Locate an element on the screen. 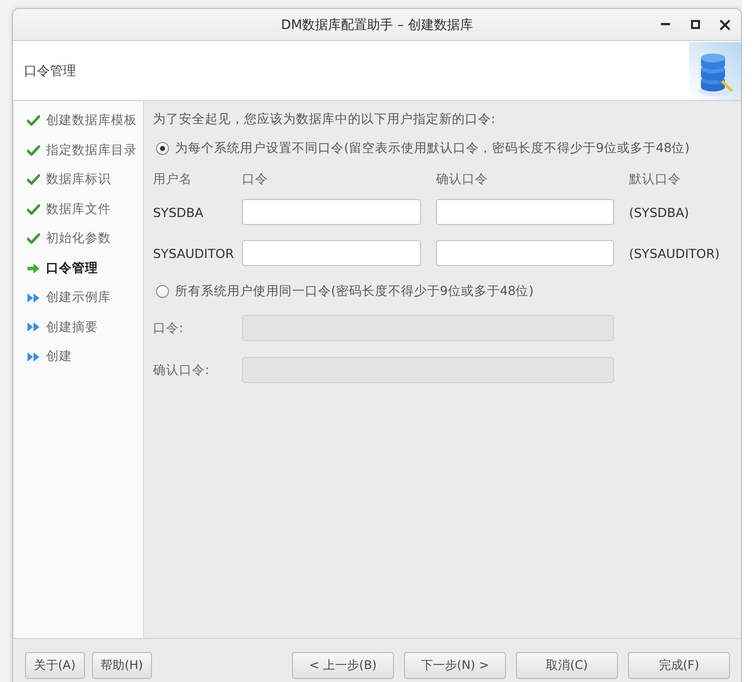  user-name: SYSDBA is located at coordinates (178, 212).